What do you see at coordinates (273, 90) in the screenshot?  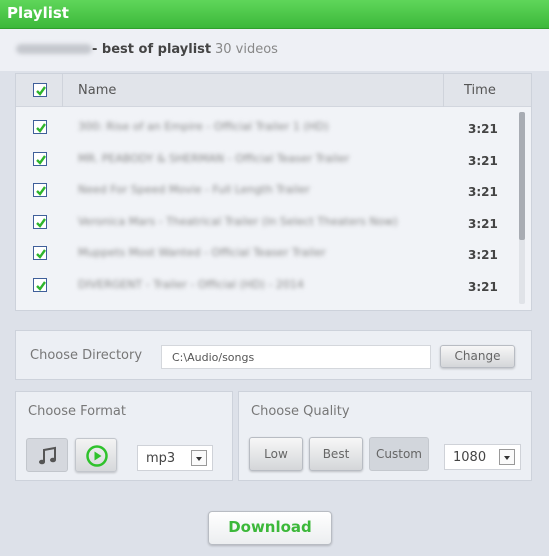 I see `table-header: Name Time` at bounding box center [273, 90].